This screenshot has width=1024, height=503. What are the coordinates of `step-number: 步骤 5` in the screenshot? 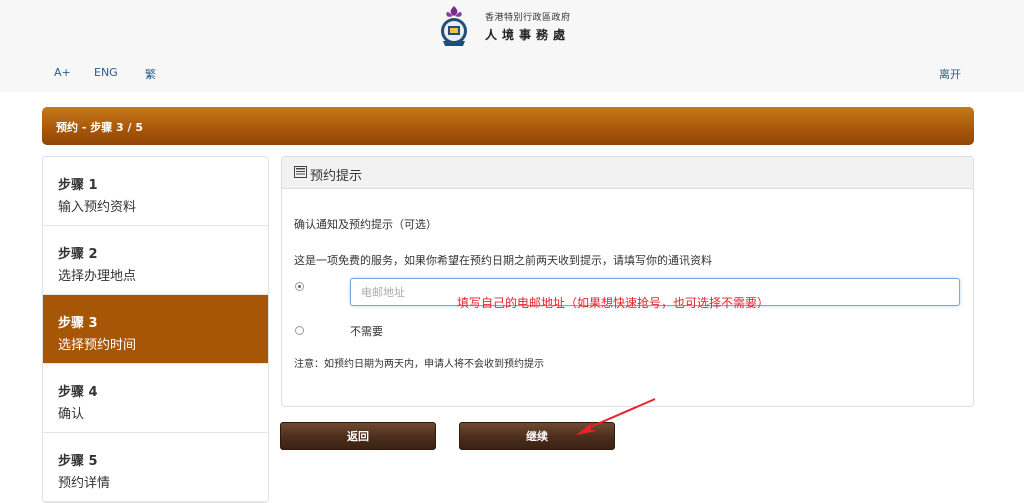 It's located at (78, 461).